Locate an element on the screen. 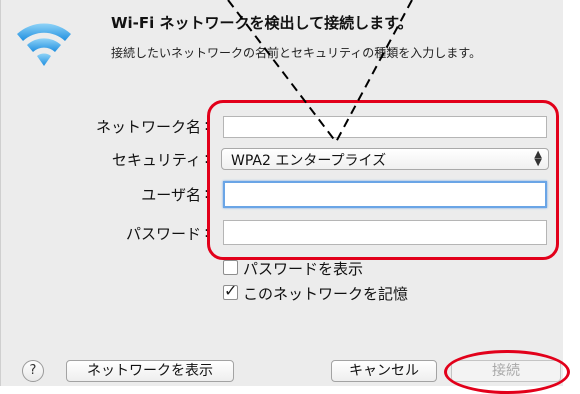 This screenshot has width=580, height=394. callout-line-left is located at coordinates (282, 71).